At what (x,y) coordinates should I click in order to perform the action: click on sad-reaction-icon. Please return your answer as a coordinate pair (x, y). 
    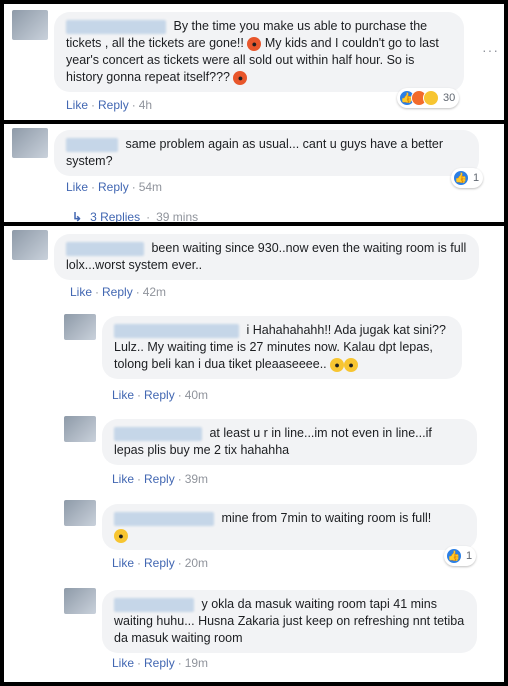
    Looking at the image, I should click on (431, 98).